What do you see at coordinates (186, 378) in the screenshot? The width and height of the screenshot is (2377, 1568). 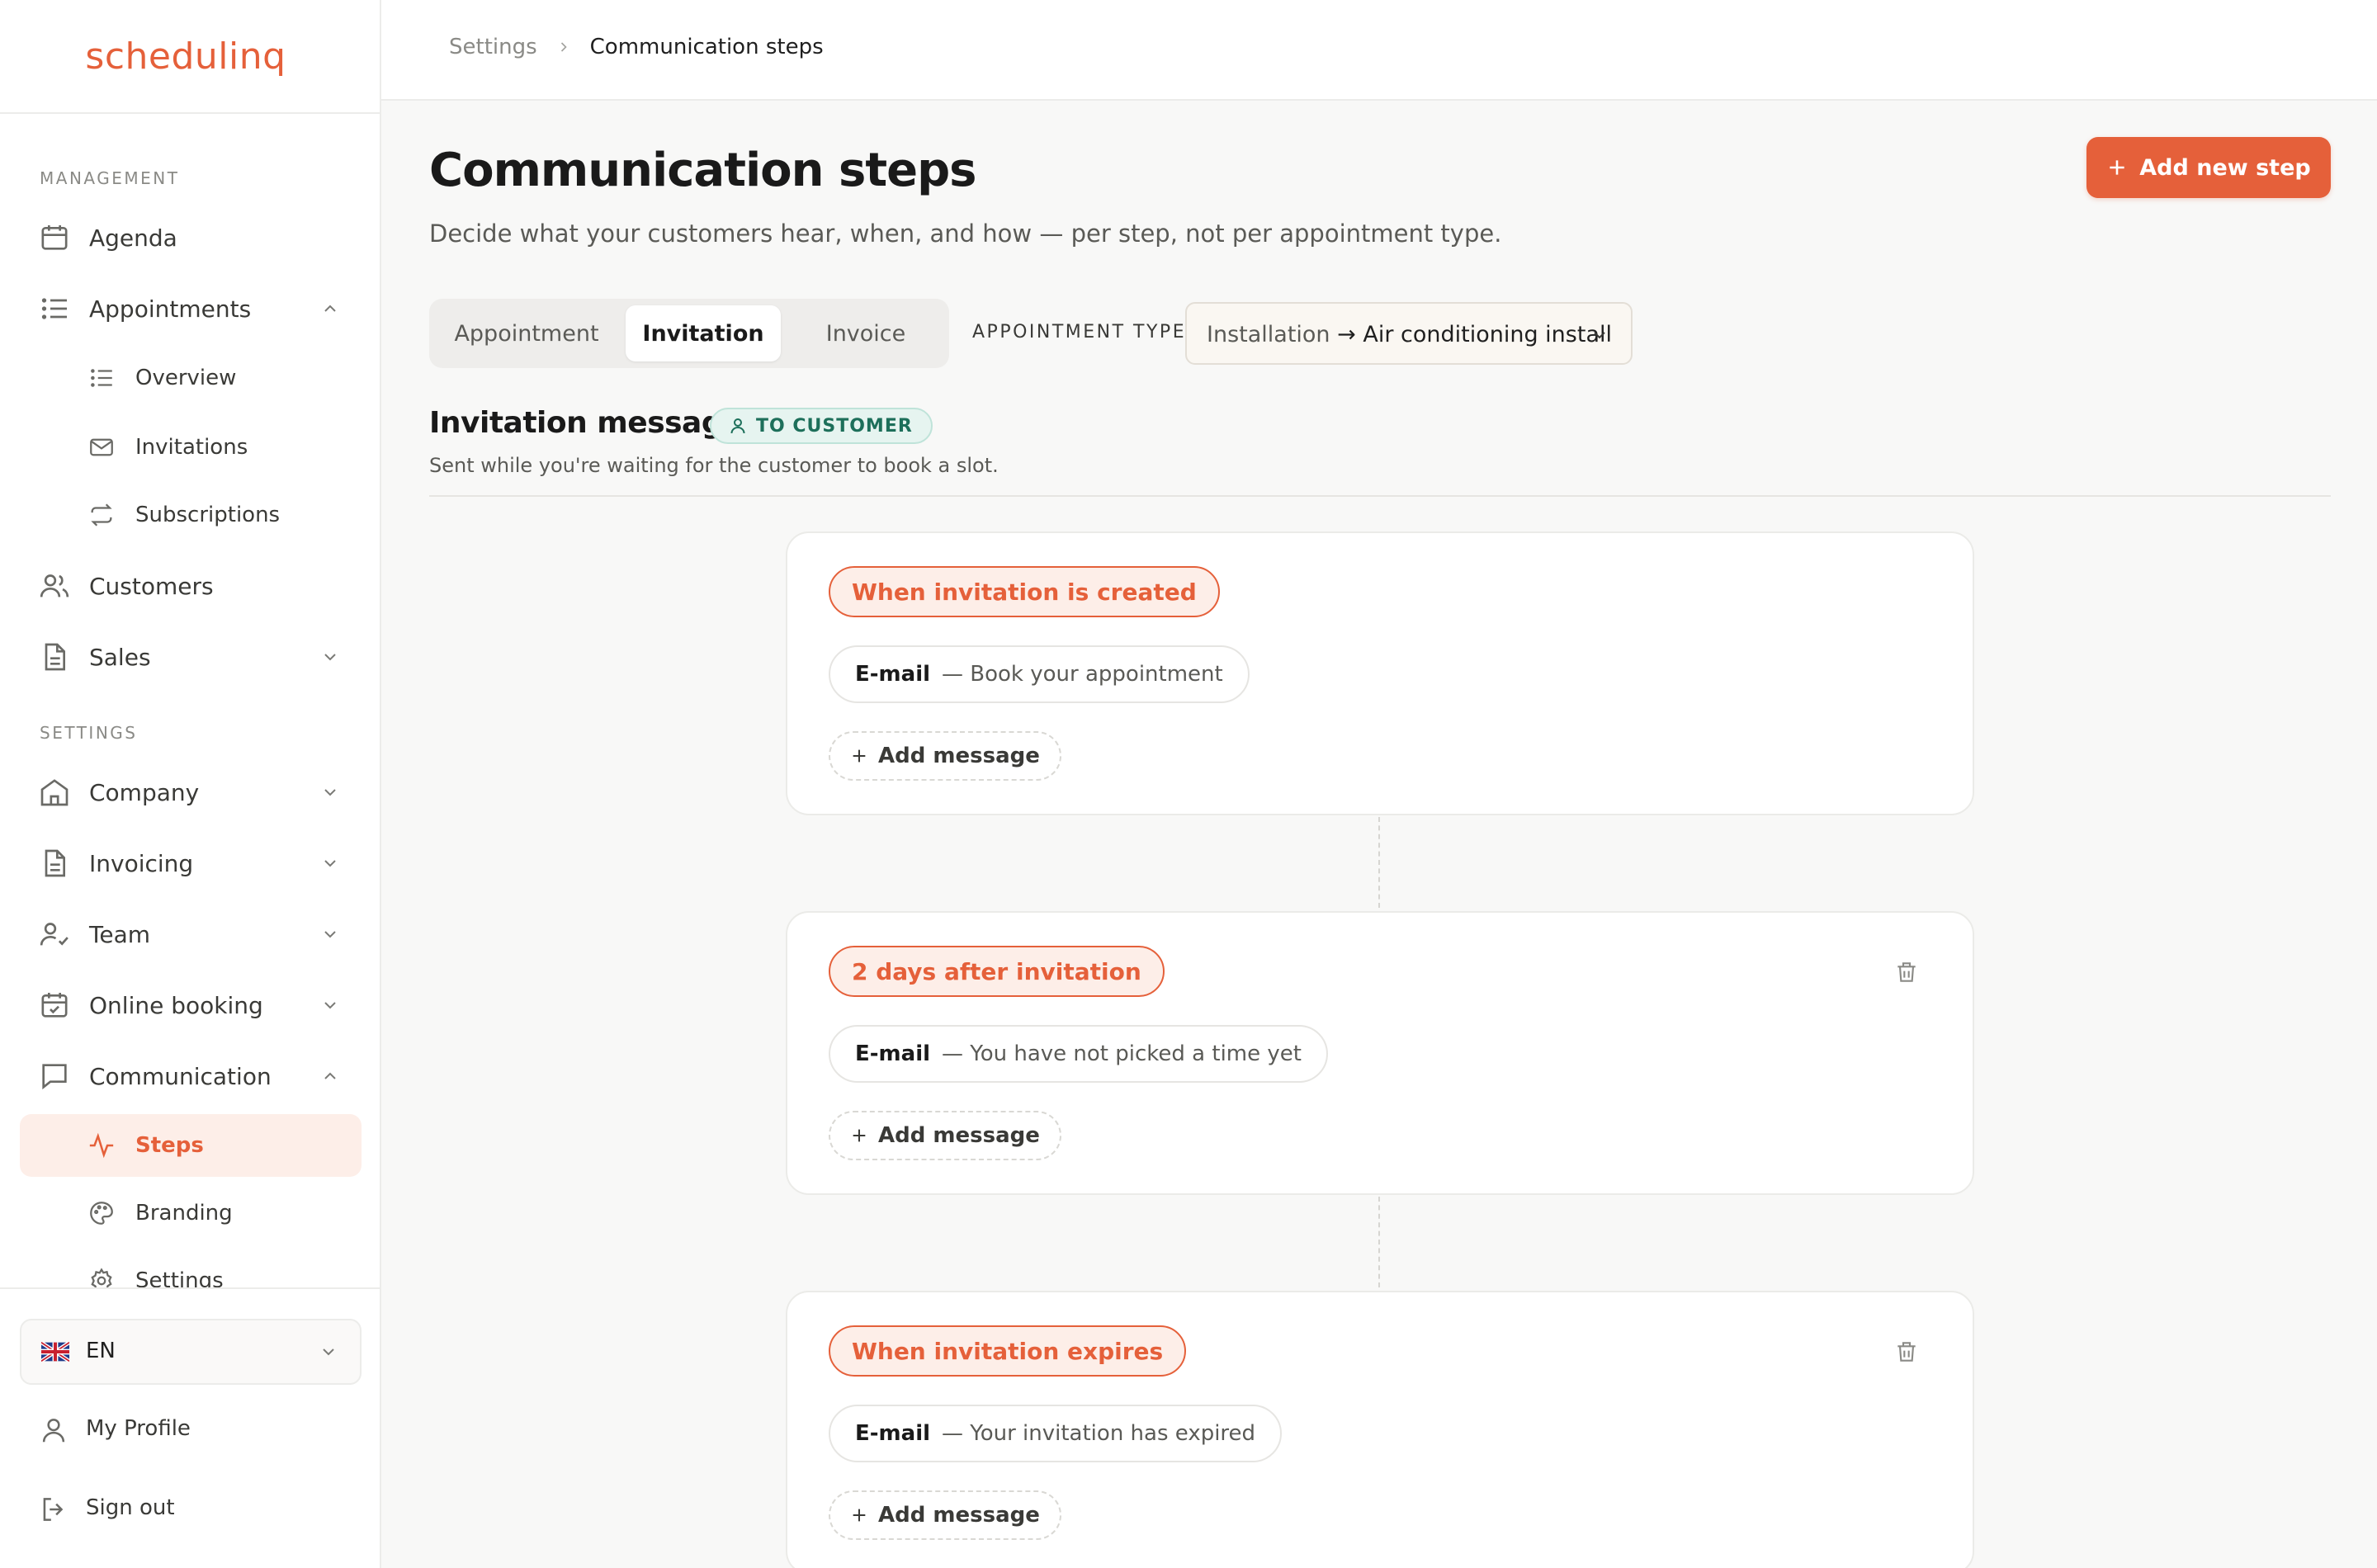 I see `sidebar-item-label: Overview` at bounding box center [186, 378].